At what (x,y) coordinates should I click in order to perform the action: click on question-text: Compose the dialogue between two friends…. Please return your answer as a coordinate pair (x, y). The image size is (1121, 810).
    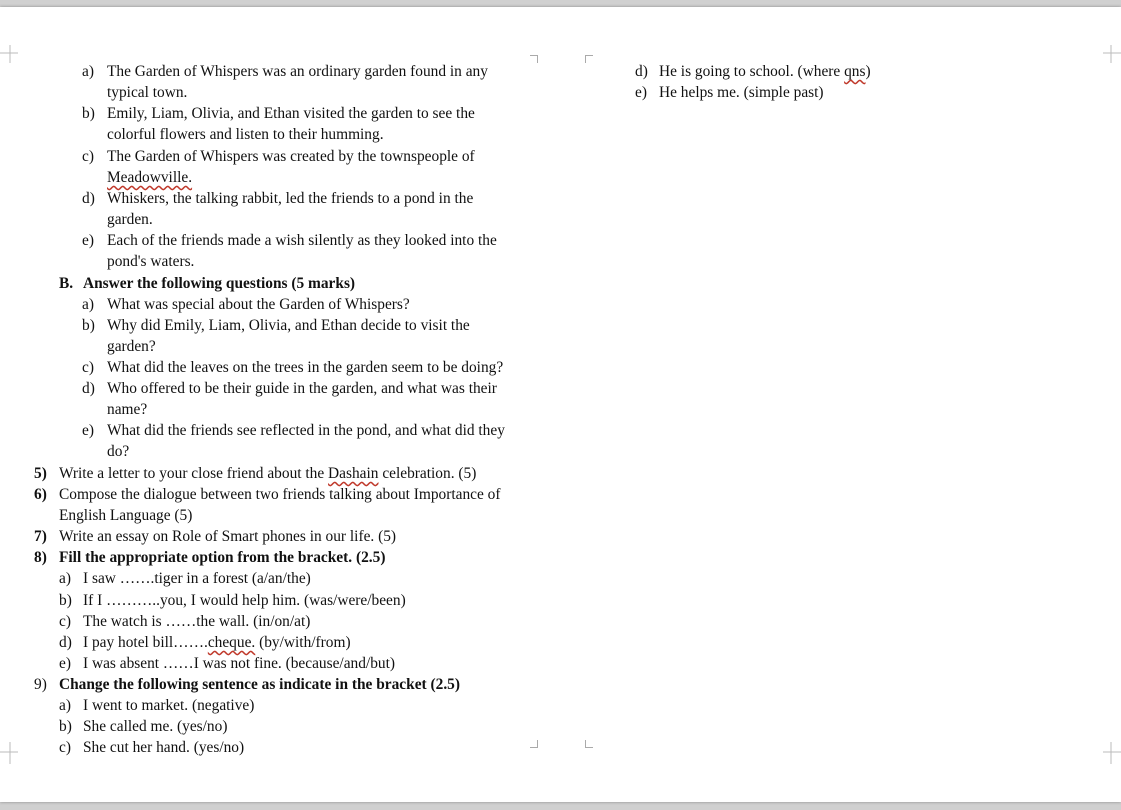
    Looking at the image, I should click on (280, 494).